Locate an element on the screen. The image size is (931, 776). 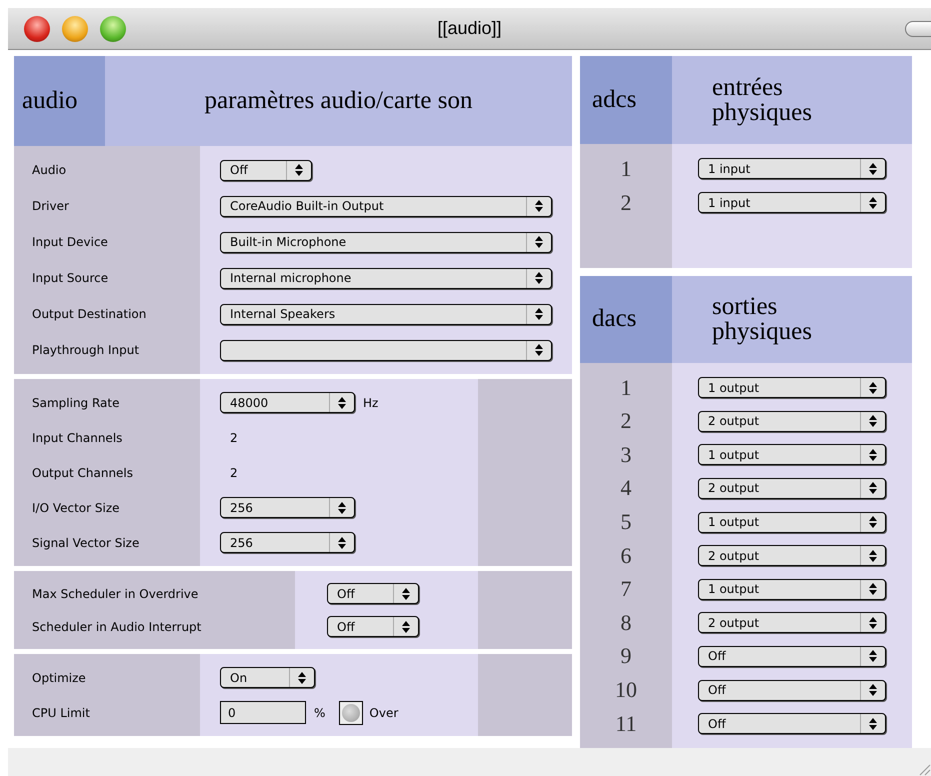
section-tag: audio is located at coordinates (59, 101).